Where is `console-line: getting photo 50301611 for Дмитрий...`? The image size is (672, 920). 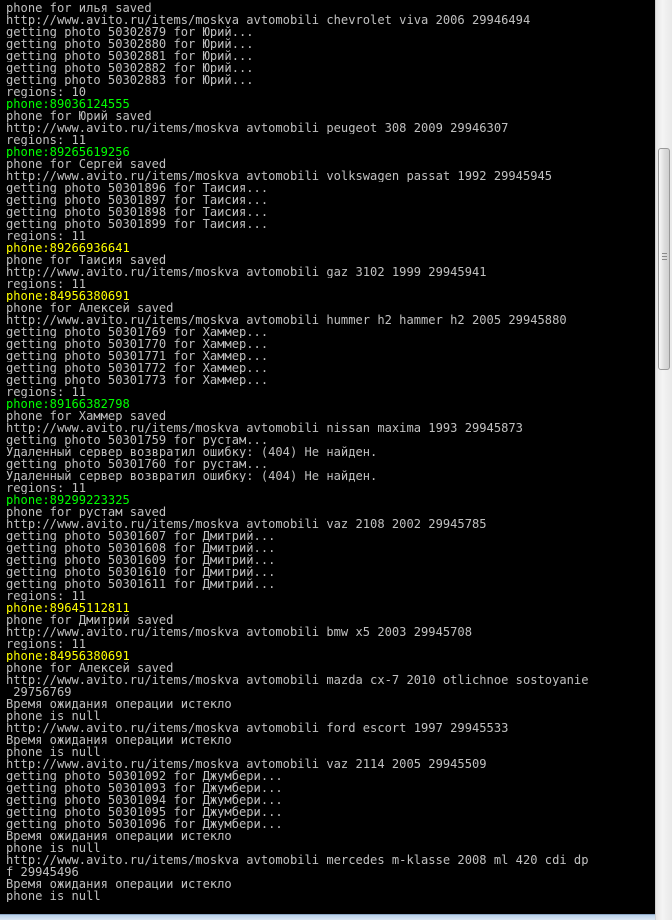 console-line: getting photo 50301611 for Дмитрий... is located at coordinates (141, 584).